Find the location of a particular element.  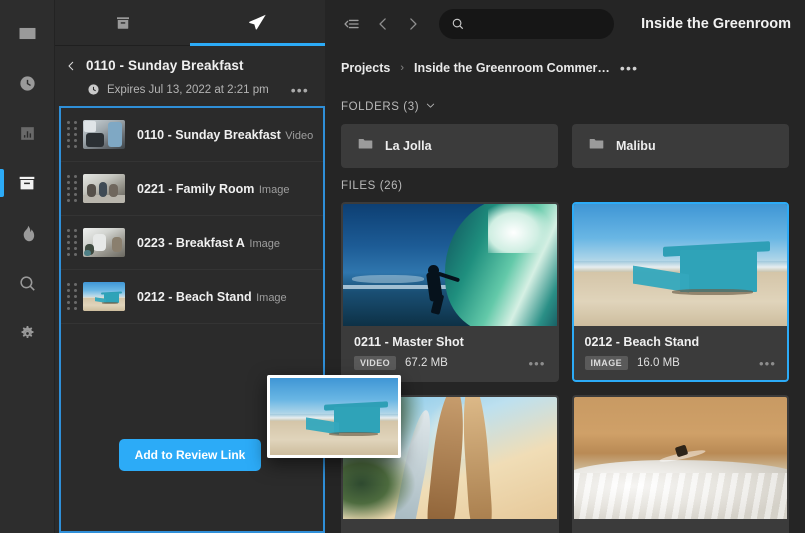

list-item: 0221 - Family Room Image is located at coordinates (192, 189).